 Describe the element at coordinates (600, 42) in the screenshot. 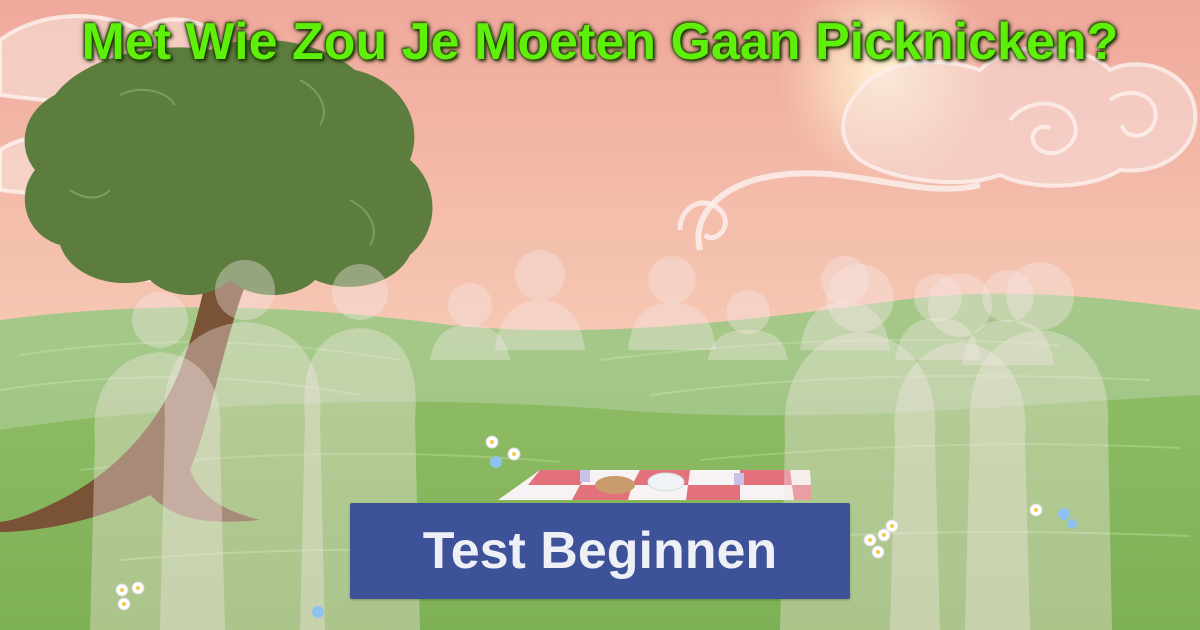

I see `page-title: Met Wie Zou Je Moeten Gaan Picknicken?` at that location.